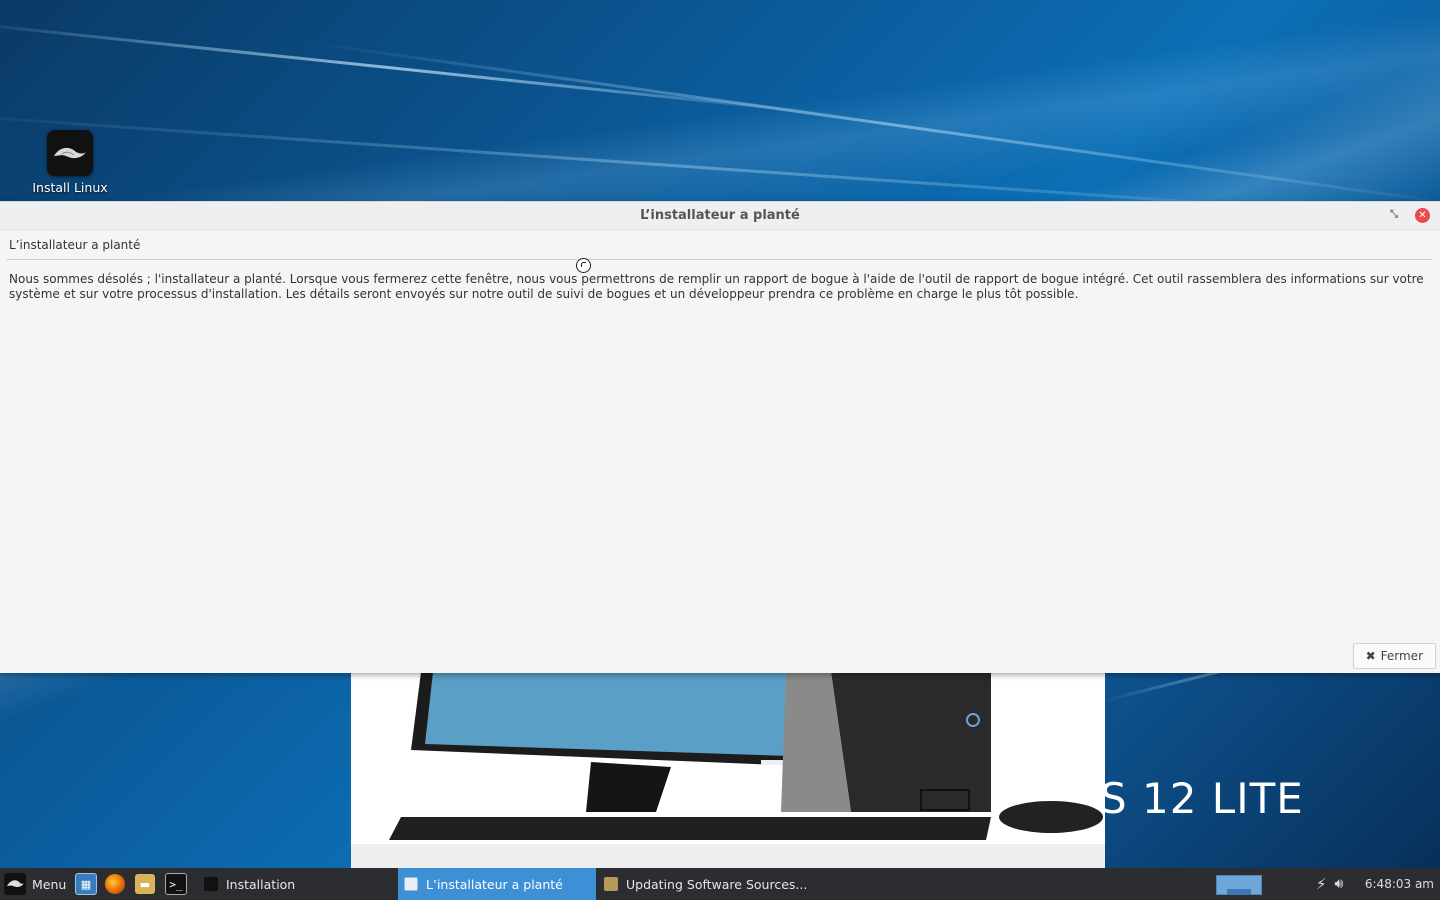 Image resolution: width=1440 pixels, height=900 pixels. I want to click on system-tray: ⚡ 🔊︎, so click(1329, 884).